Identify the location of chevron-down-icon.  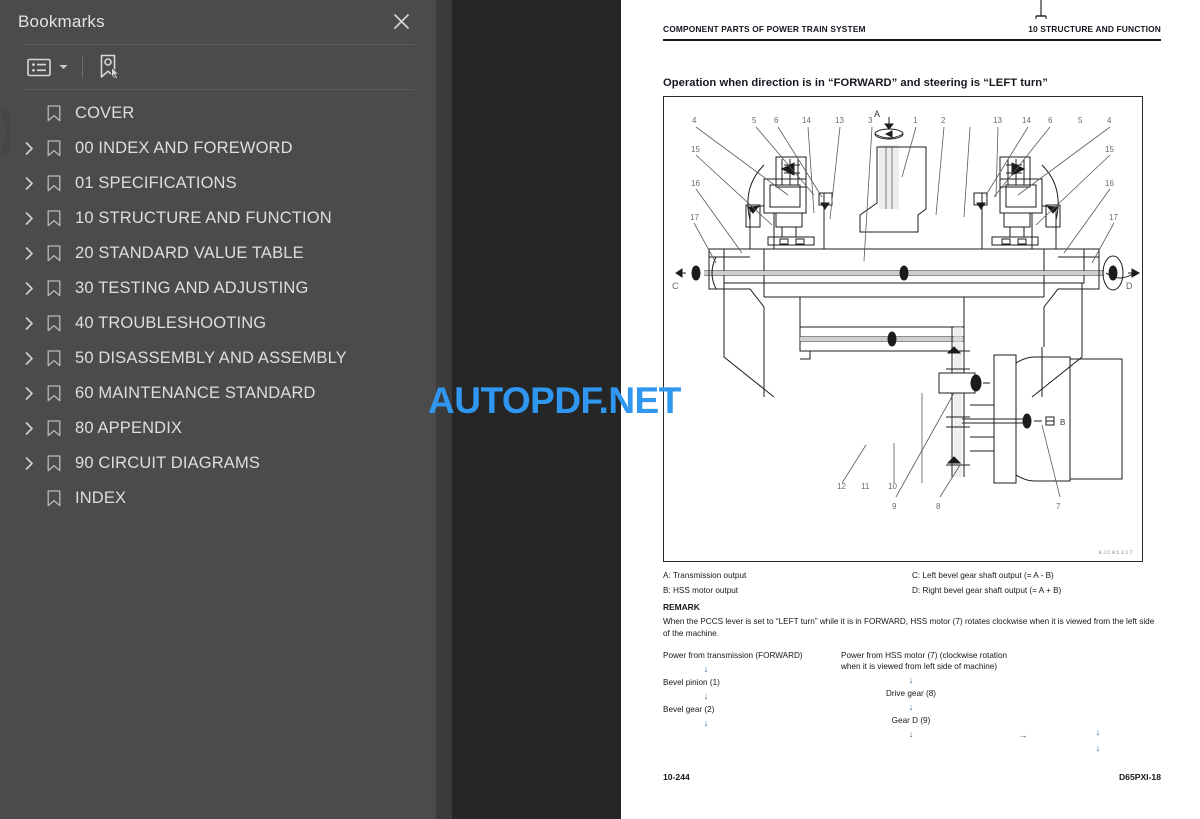
(63, 67).